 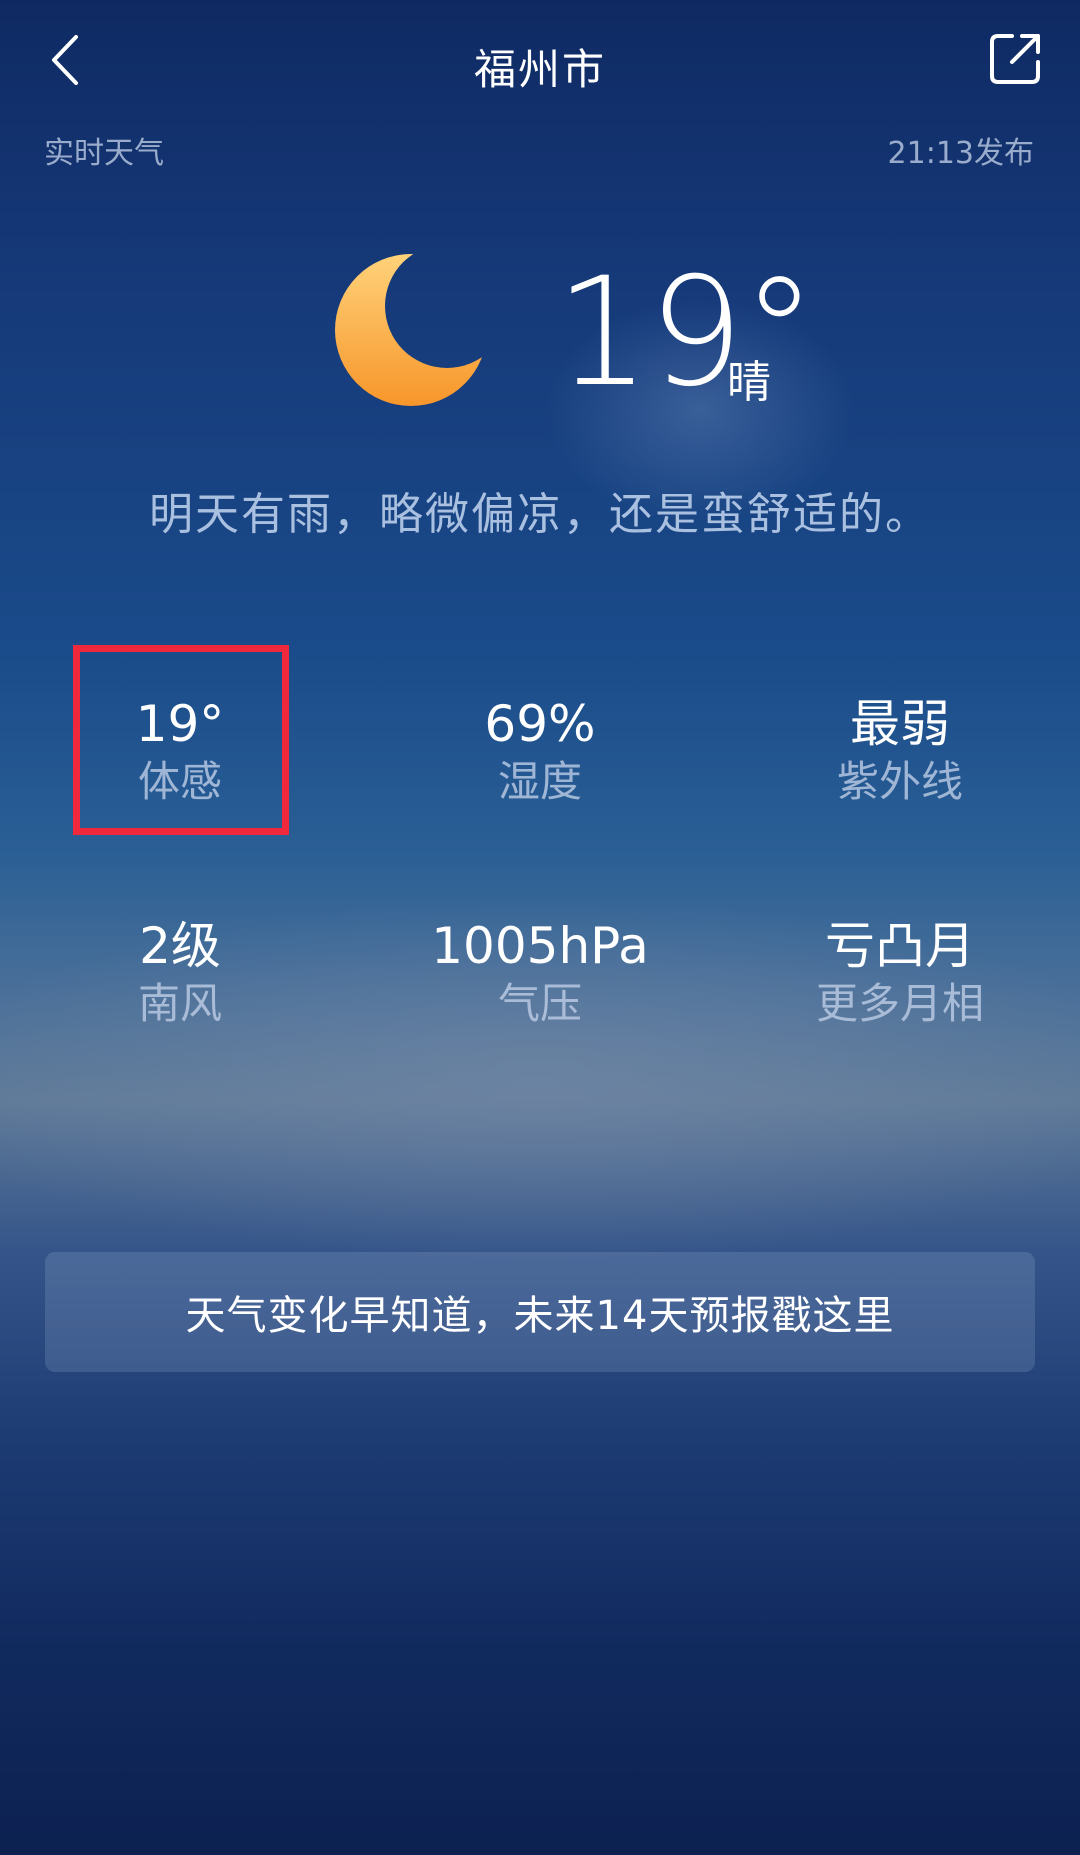 I want to click on forecast-banner-button: 天气变化早知道，未来14天预报戳这里, so click(x=540, y=1312).